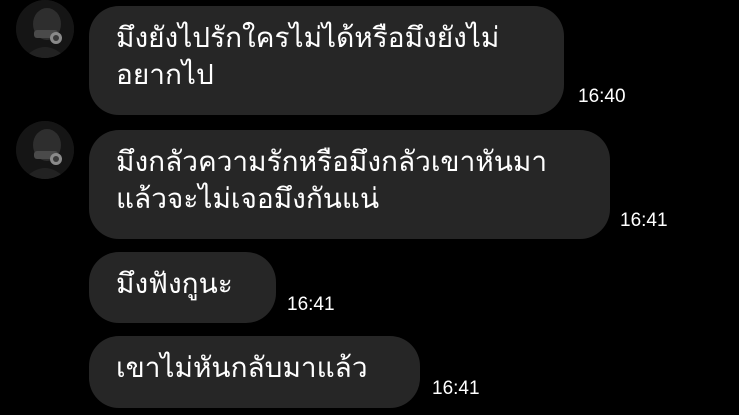 The image size is (739, 415). What do you see at coordinates (602, 96) in the screenshot?
I see `message-timestamp: 16:40` at bounding box center [602, 96].